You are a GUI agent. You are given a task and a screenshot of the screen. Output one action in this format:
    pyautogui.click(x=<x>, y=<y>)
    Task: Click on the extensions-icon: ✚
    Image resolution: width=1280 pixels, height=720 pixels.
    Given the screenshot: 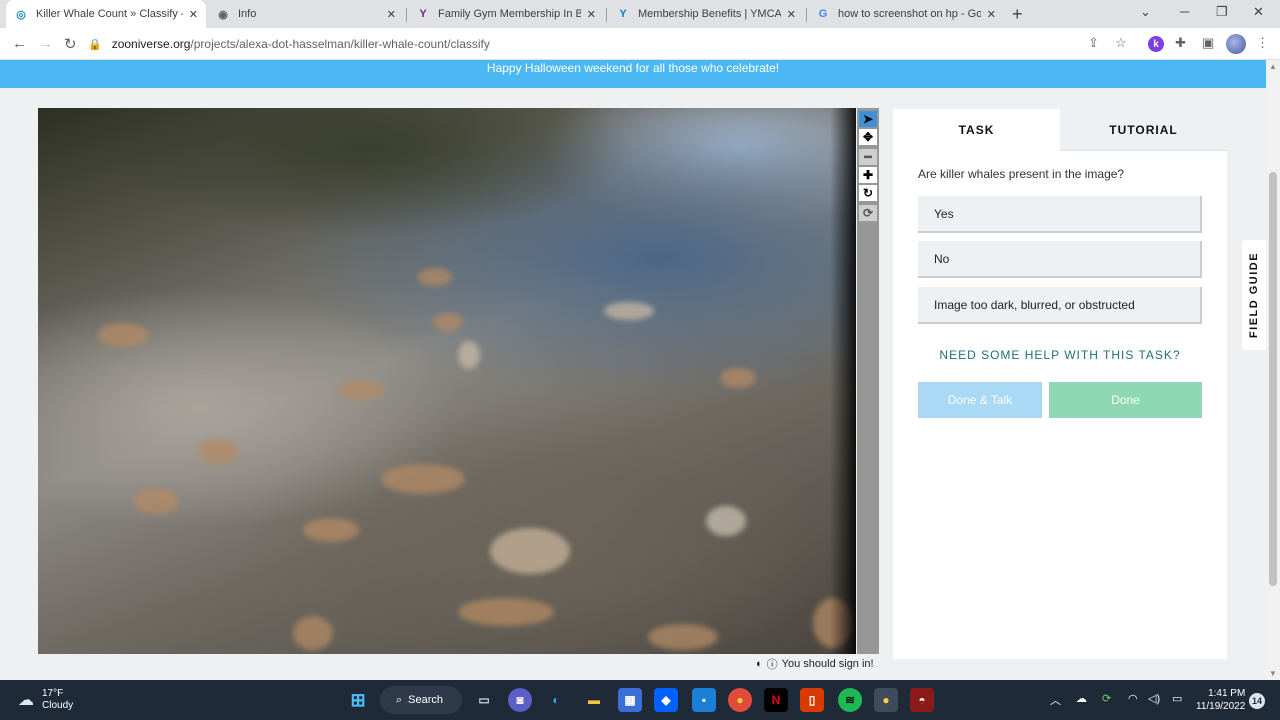 What is the action you would take?
    pyautogui.click(x=1180, y=43)
    